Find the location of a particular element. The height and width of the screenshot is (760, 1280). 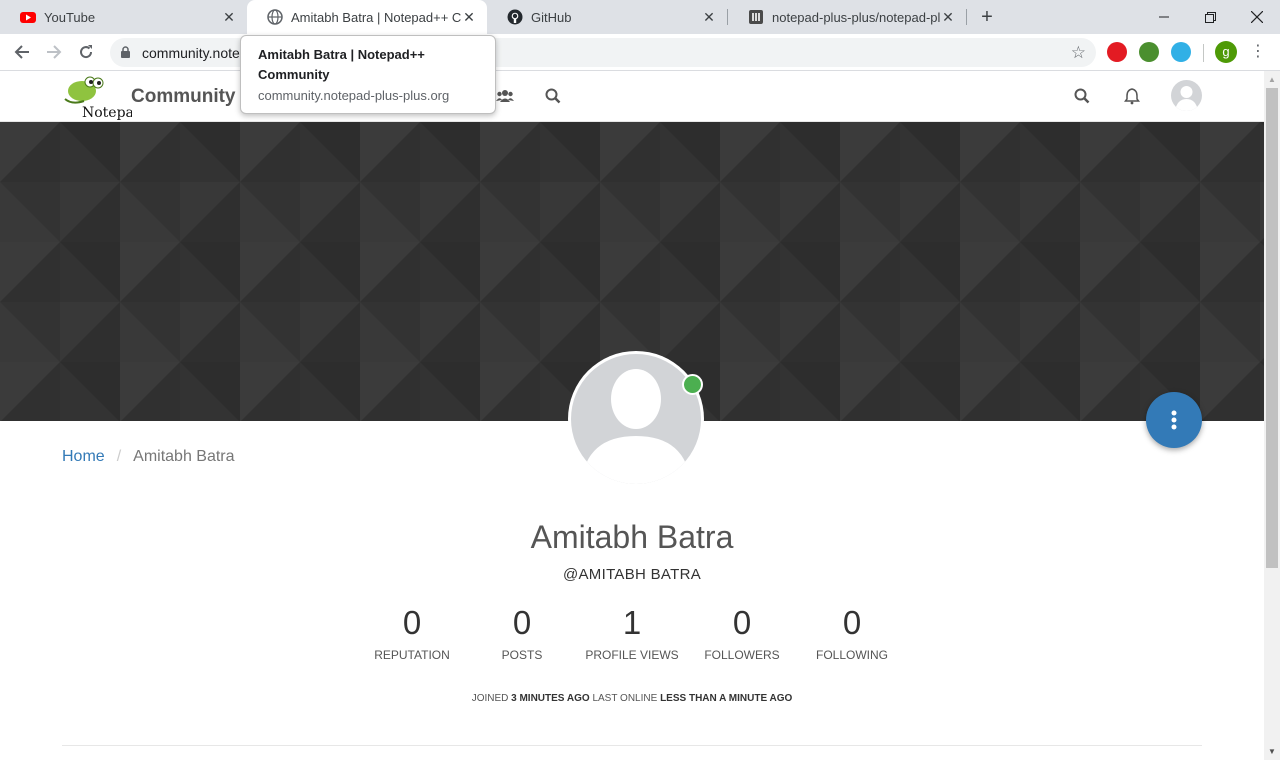

stat-label: FOLLOWERS is located at coordinates (742, 655).